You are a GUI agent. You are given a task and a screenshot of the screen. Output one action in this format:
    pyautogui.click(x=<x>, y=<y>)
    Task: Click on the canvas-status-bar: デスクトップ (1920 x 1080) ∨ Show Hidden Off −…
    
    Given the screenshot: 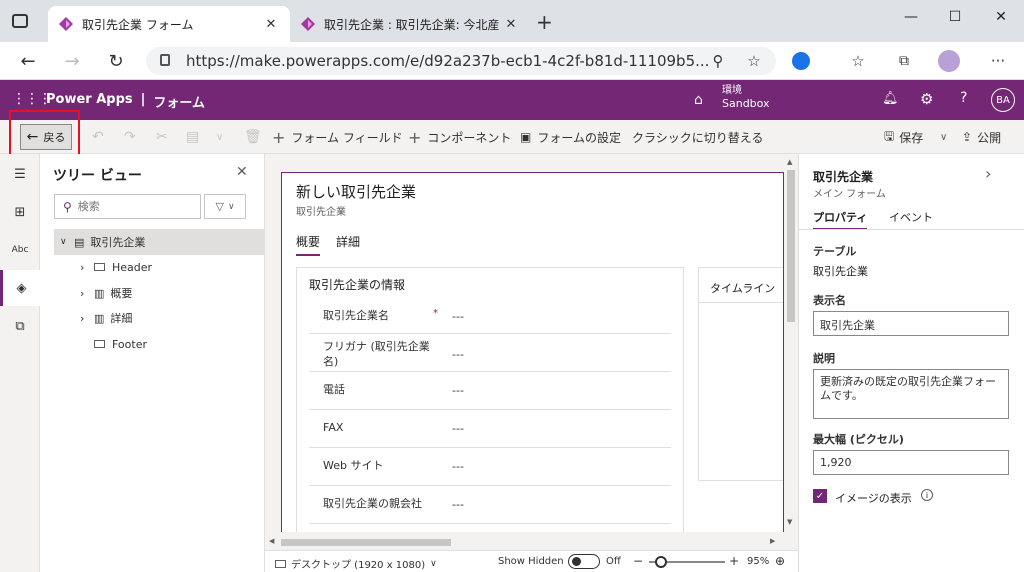 What is the action you would take?
    pyautogui.click(x=531, y=561)
    